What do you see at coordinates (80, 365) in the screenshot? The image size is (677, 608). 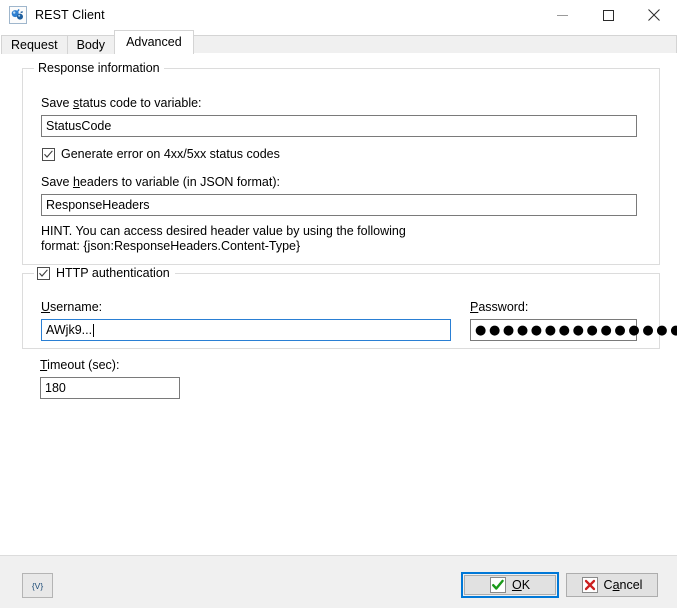 I see `timeout-label: Timeout (sec):` at bounding box center [80, 365].